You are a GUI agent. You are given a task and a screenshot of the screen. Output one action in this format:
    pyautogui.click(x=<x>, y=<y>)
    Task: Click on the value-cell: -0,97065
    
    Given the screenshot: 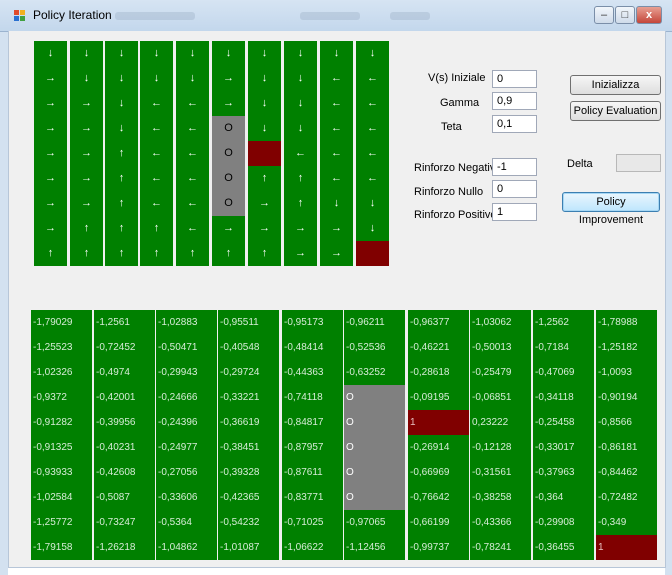 What is the action you would take?
    pyautogui.click(x=366, y=522)
    